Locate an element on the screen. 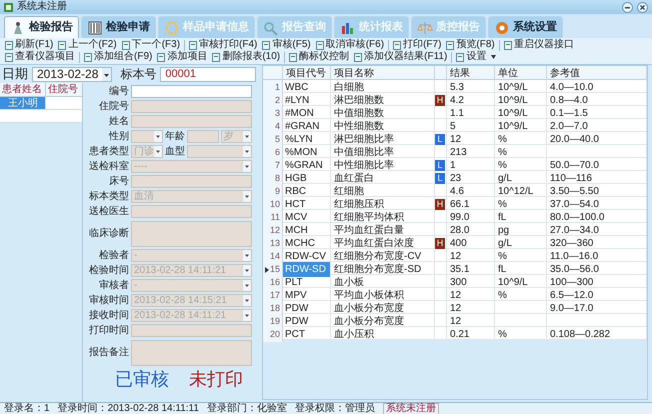 The height and width of the screenshot is (414, 652). tab: 系统设置 is located at coordinates (525, 27).